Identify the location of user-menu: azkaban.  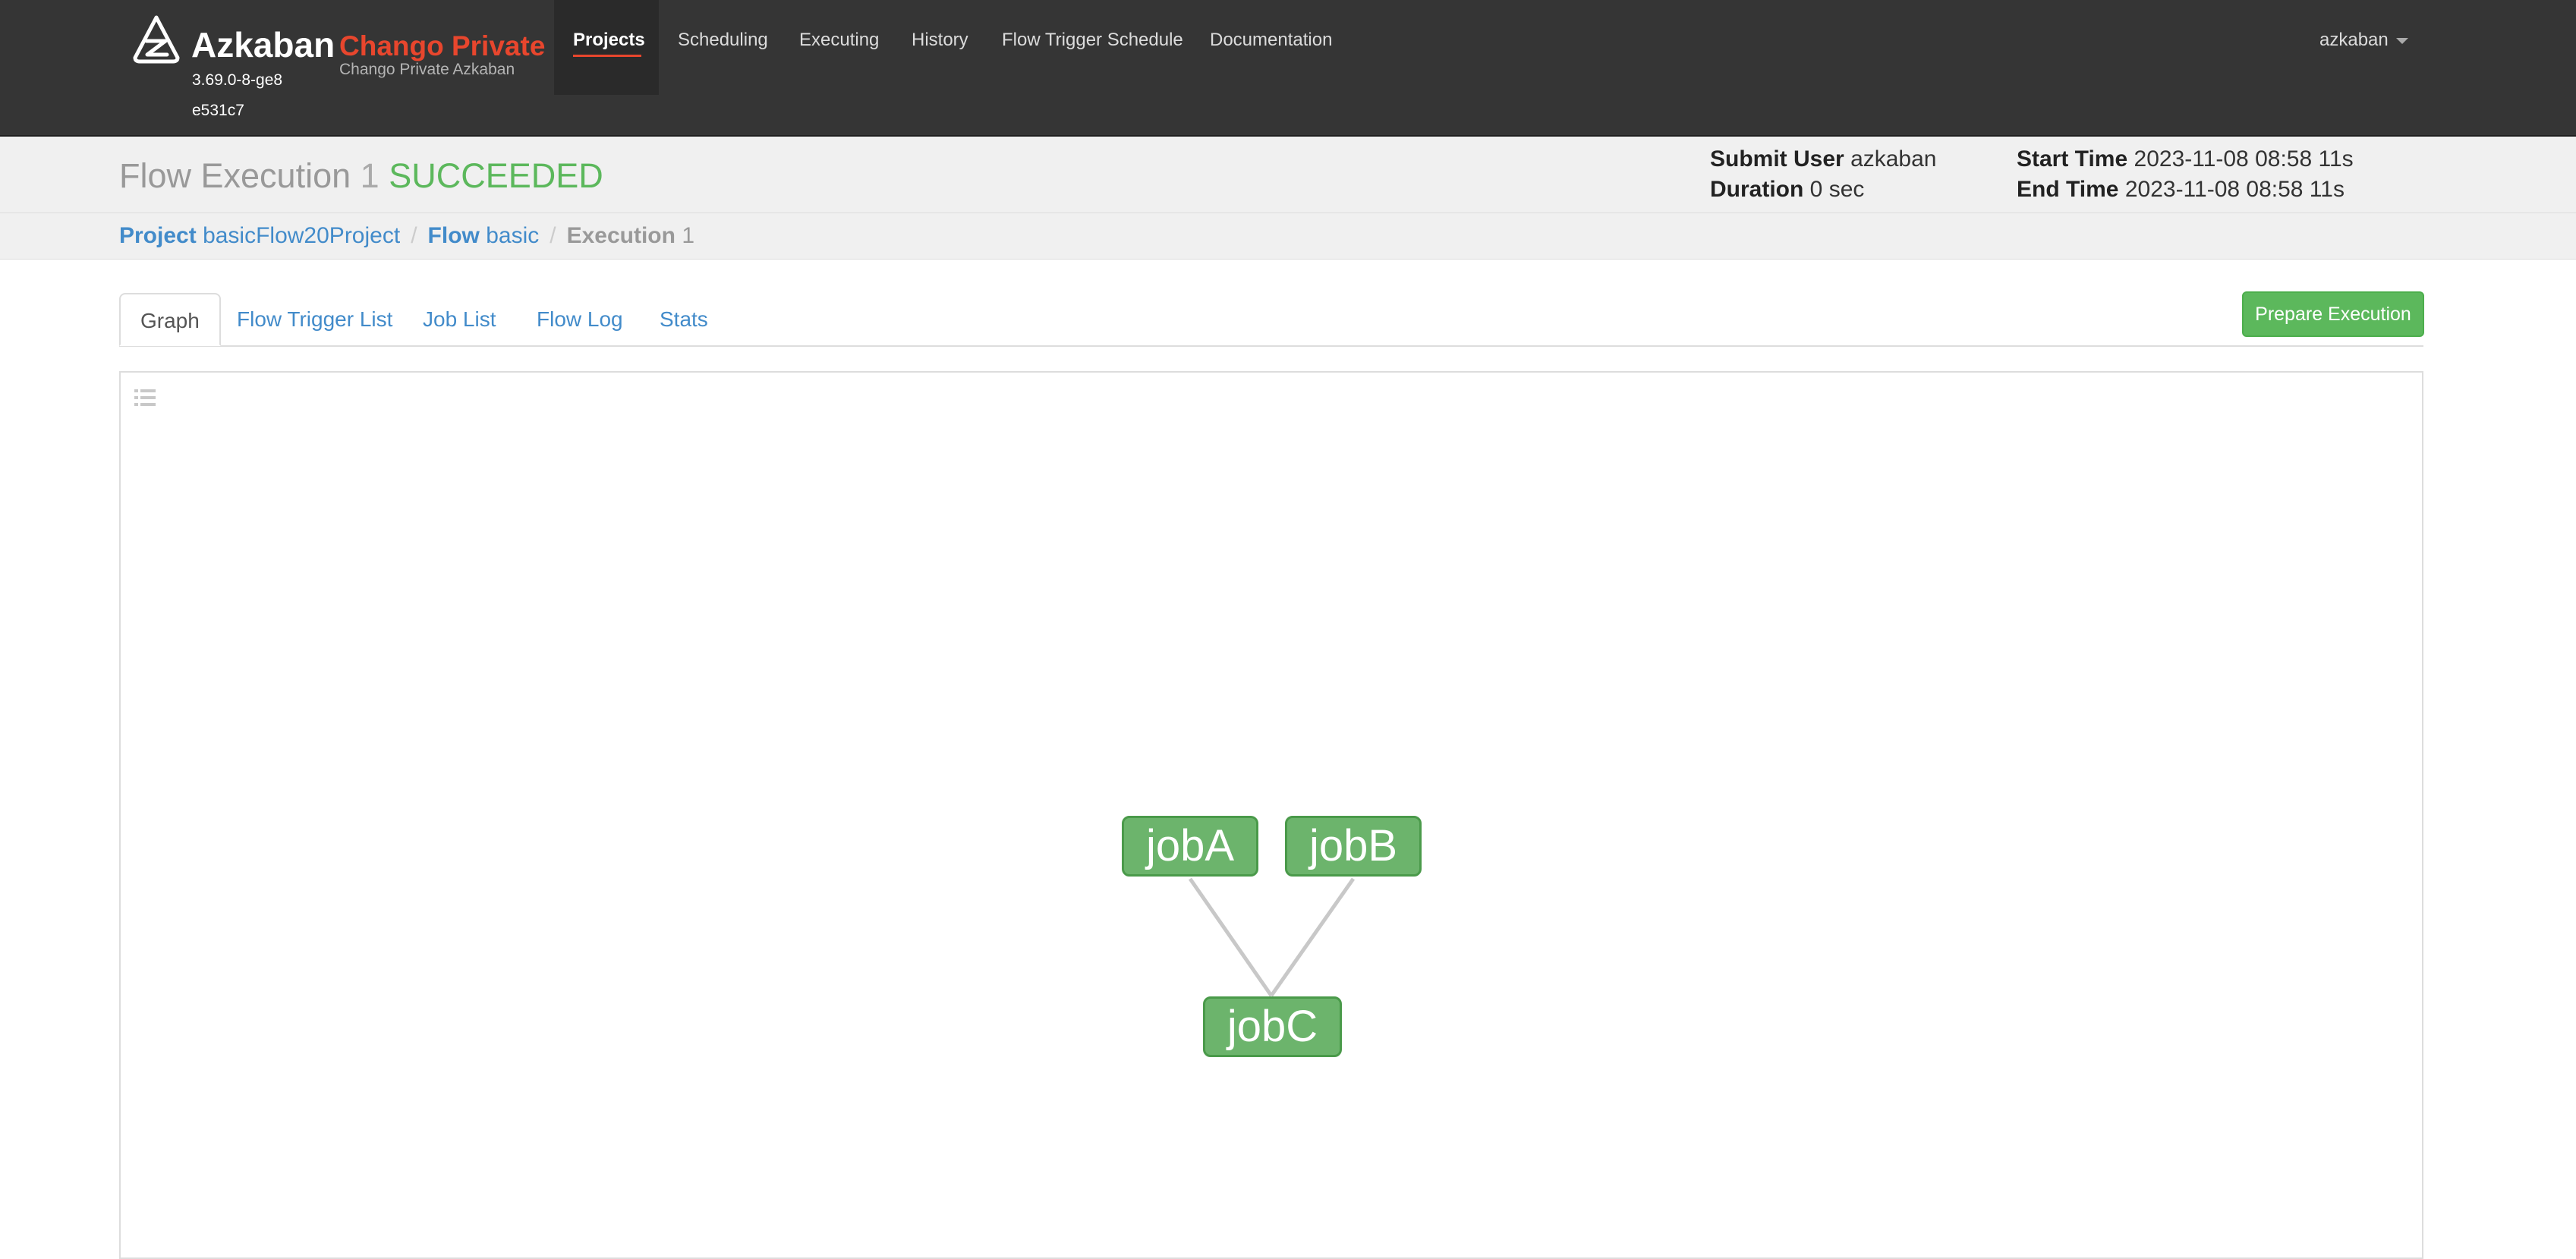
(2363, 40).